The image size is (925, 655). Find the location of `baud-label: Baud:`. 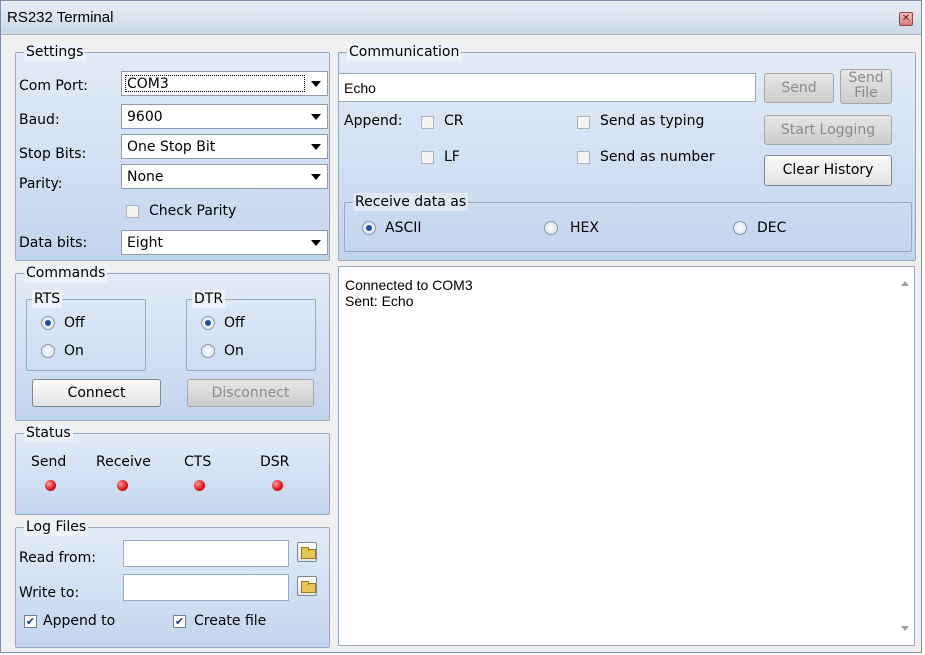

baud-label: Baud: is located at coordinates (39, 120).